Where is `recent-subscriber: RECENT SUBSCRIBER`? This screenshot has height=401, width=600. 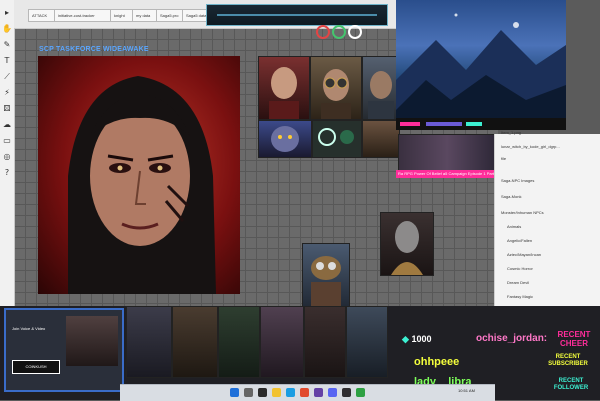 recent-subscriber: RECENT SUBSCRIBER is located at coordinates (568, 360).